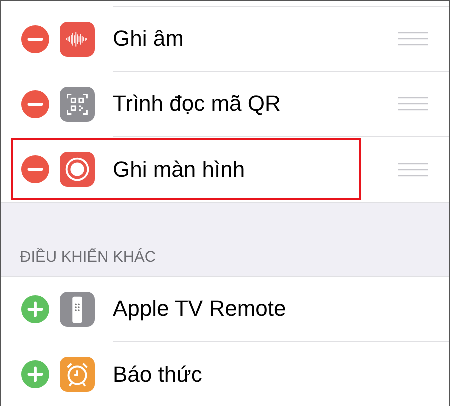 The image size is (450, 406). What do you see at coordinates (200, 309) in the screenshot?
I see `control-name: Apple TV Remote` at bounding box center [200, 309].